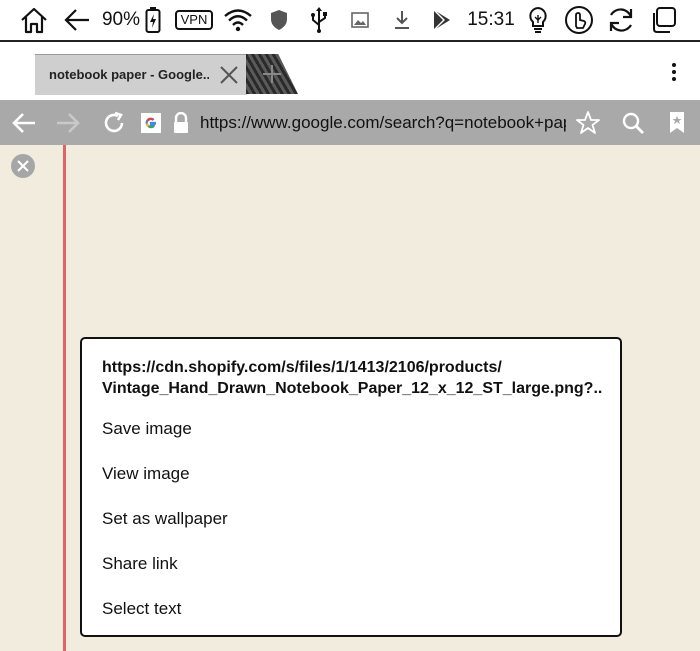 The height and width of the screenshot is (651, 700). I want to click on bookmark-star-icon, so click(588, 122).